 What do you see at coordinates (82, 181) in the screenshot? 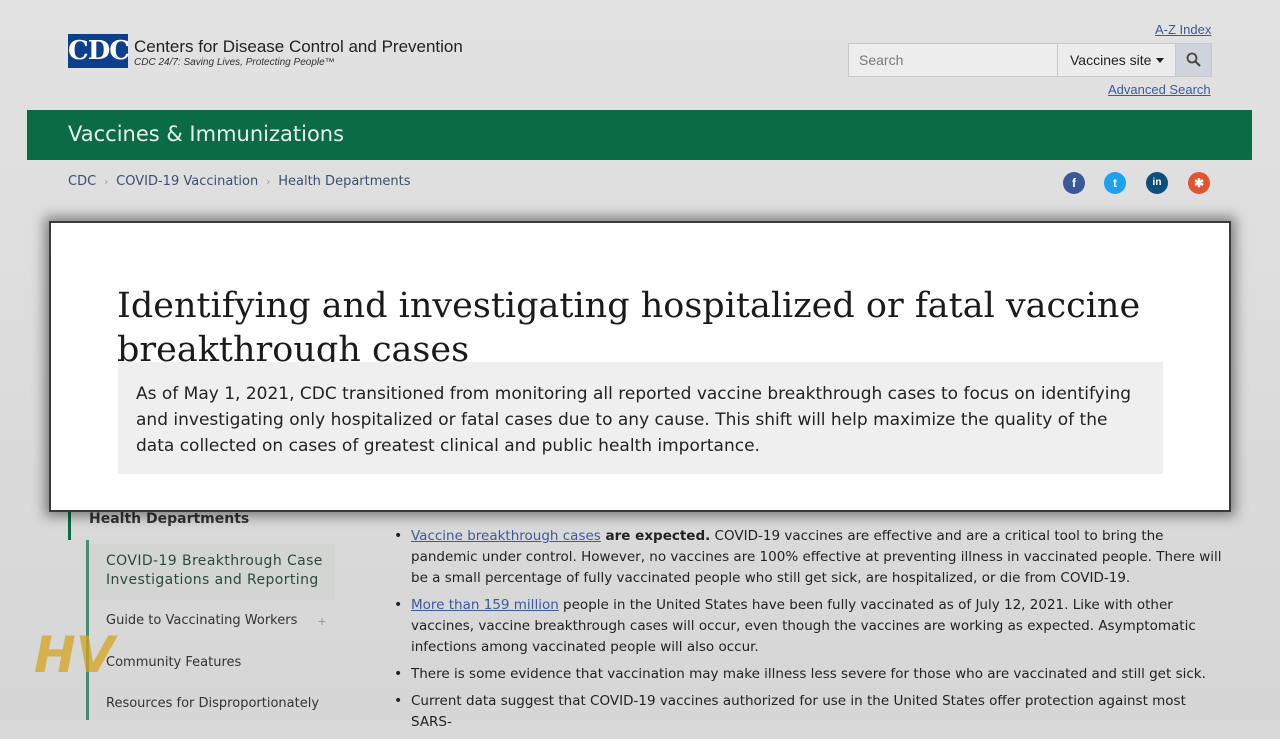
I see `breadcrumb-cdc: CDC` at bounding box center [82, 181].